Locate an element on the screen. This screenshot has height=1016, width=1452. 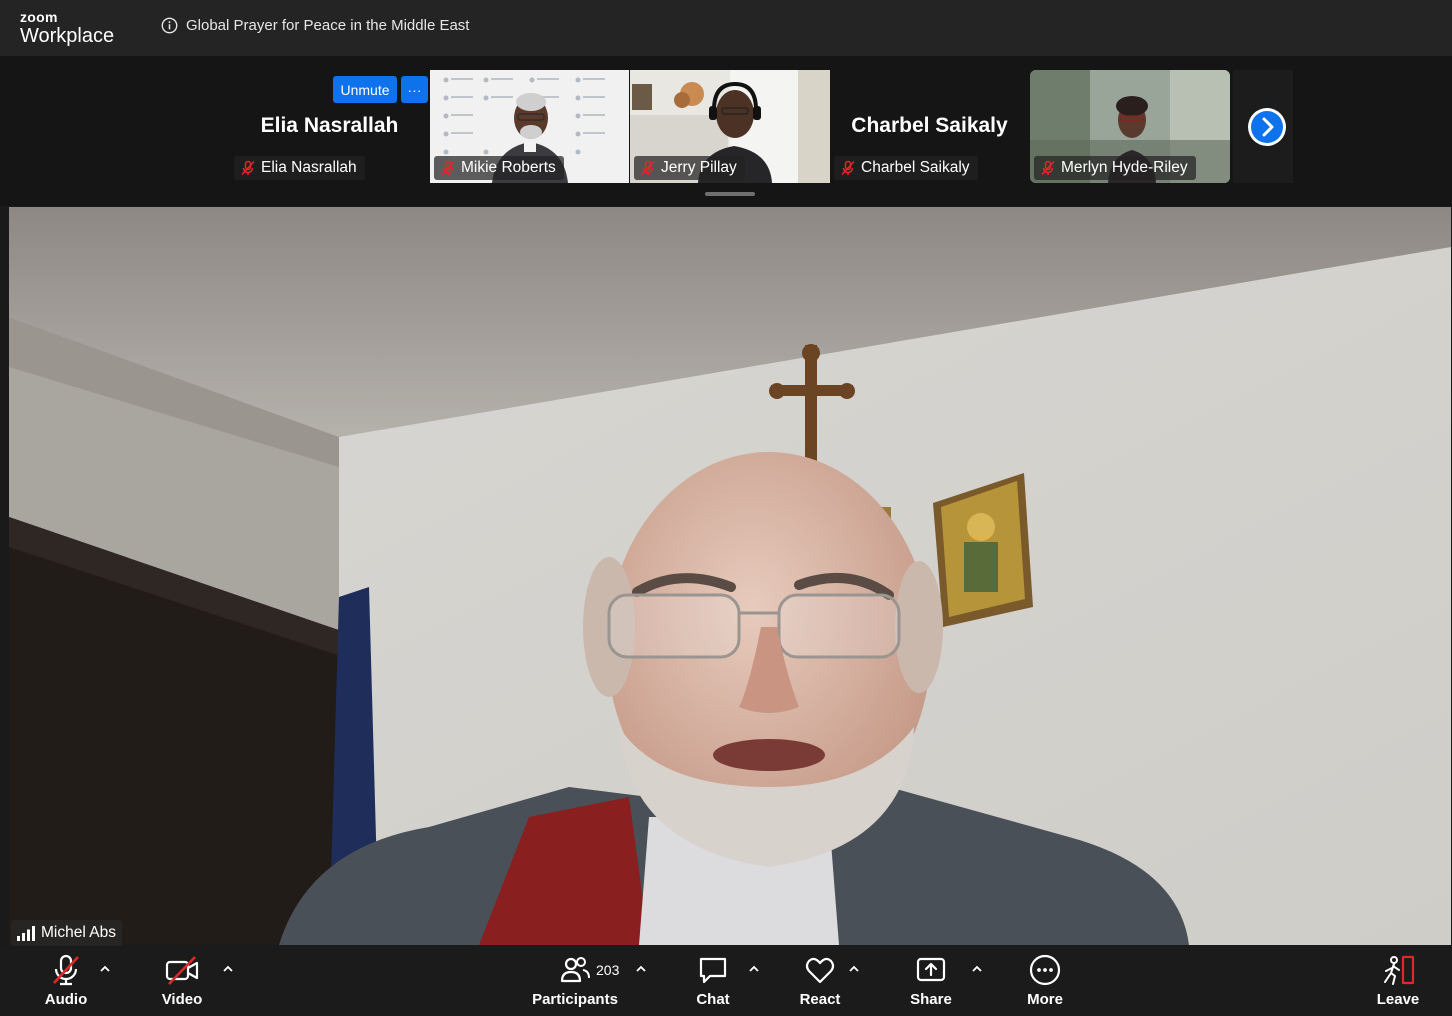
react-label: React is located at coordinates (820, 999).